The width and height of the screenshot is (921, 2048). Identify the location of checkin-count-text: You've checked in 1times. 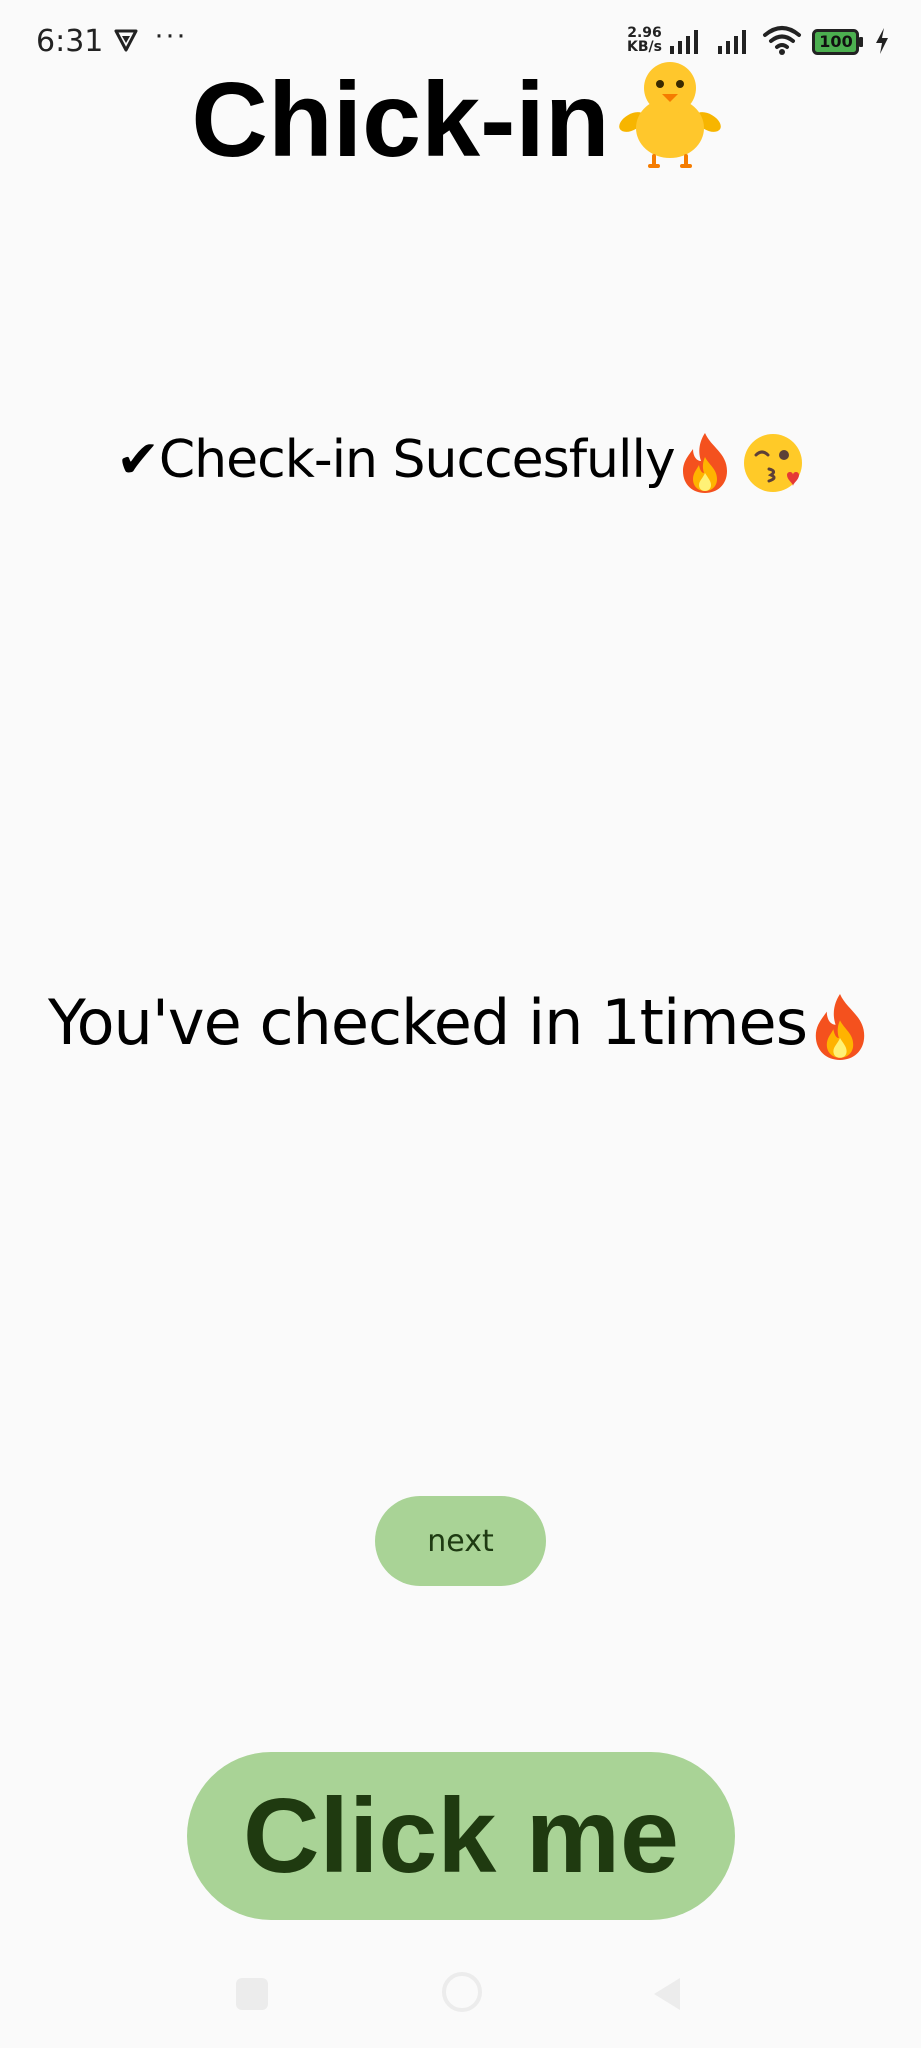
(427, 1022).